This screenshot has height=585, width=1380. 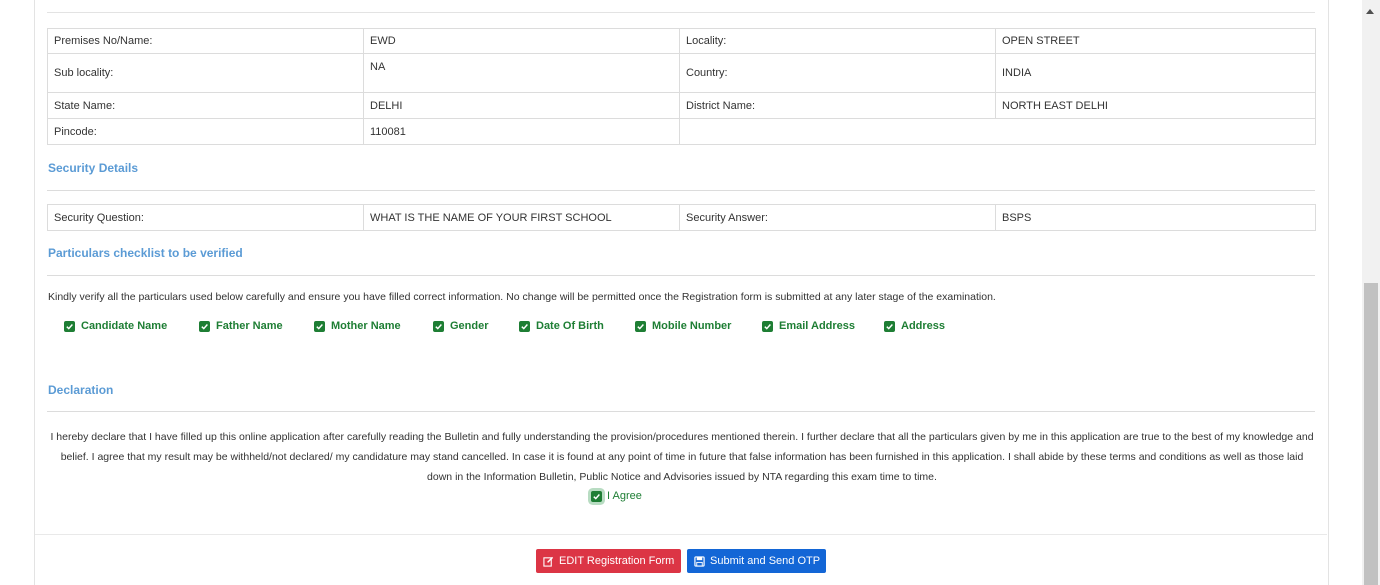 What do you see at coordinates (817, 326) in the screenshot?
I see `checklist-item-label: Email Address` at bounding box center [817, 326].